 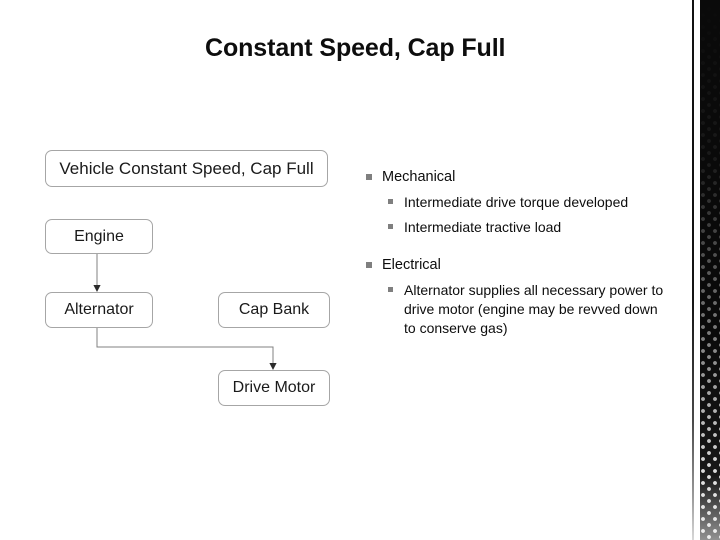 I want to click on diagram-node-vehicle-constant-speed-cap-full: Vehicle Constant Speed, Cap Full, so click(x=186, y=168).